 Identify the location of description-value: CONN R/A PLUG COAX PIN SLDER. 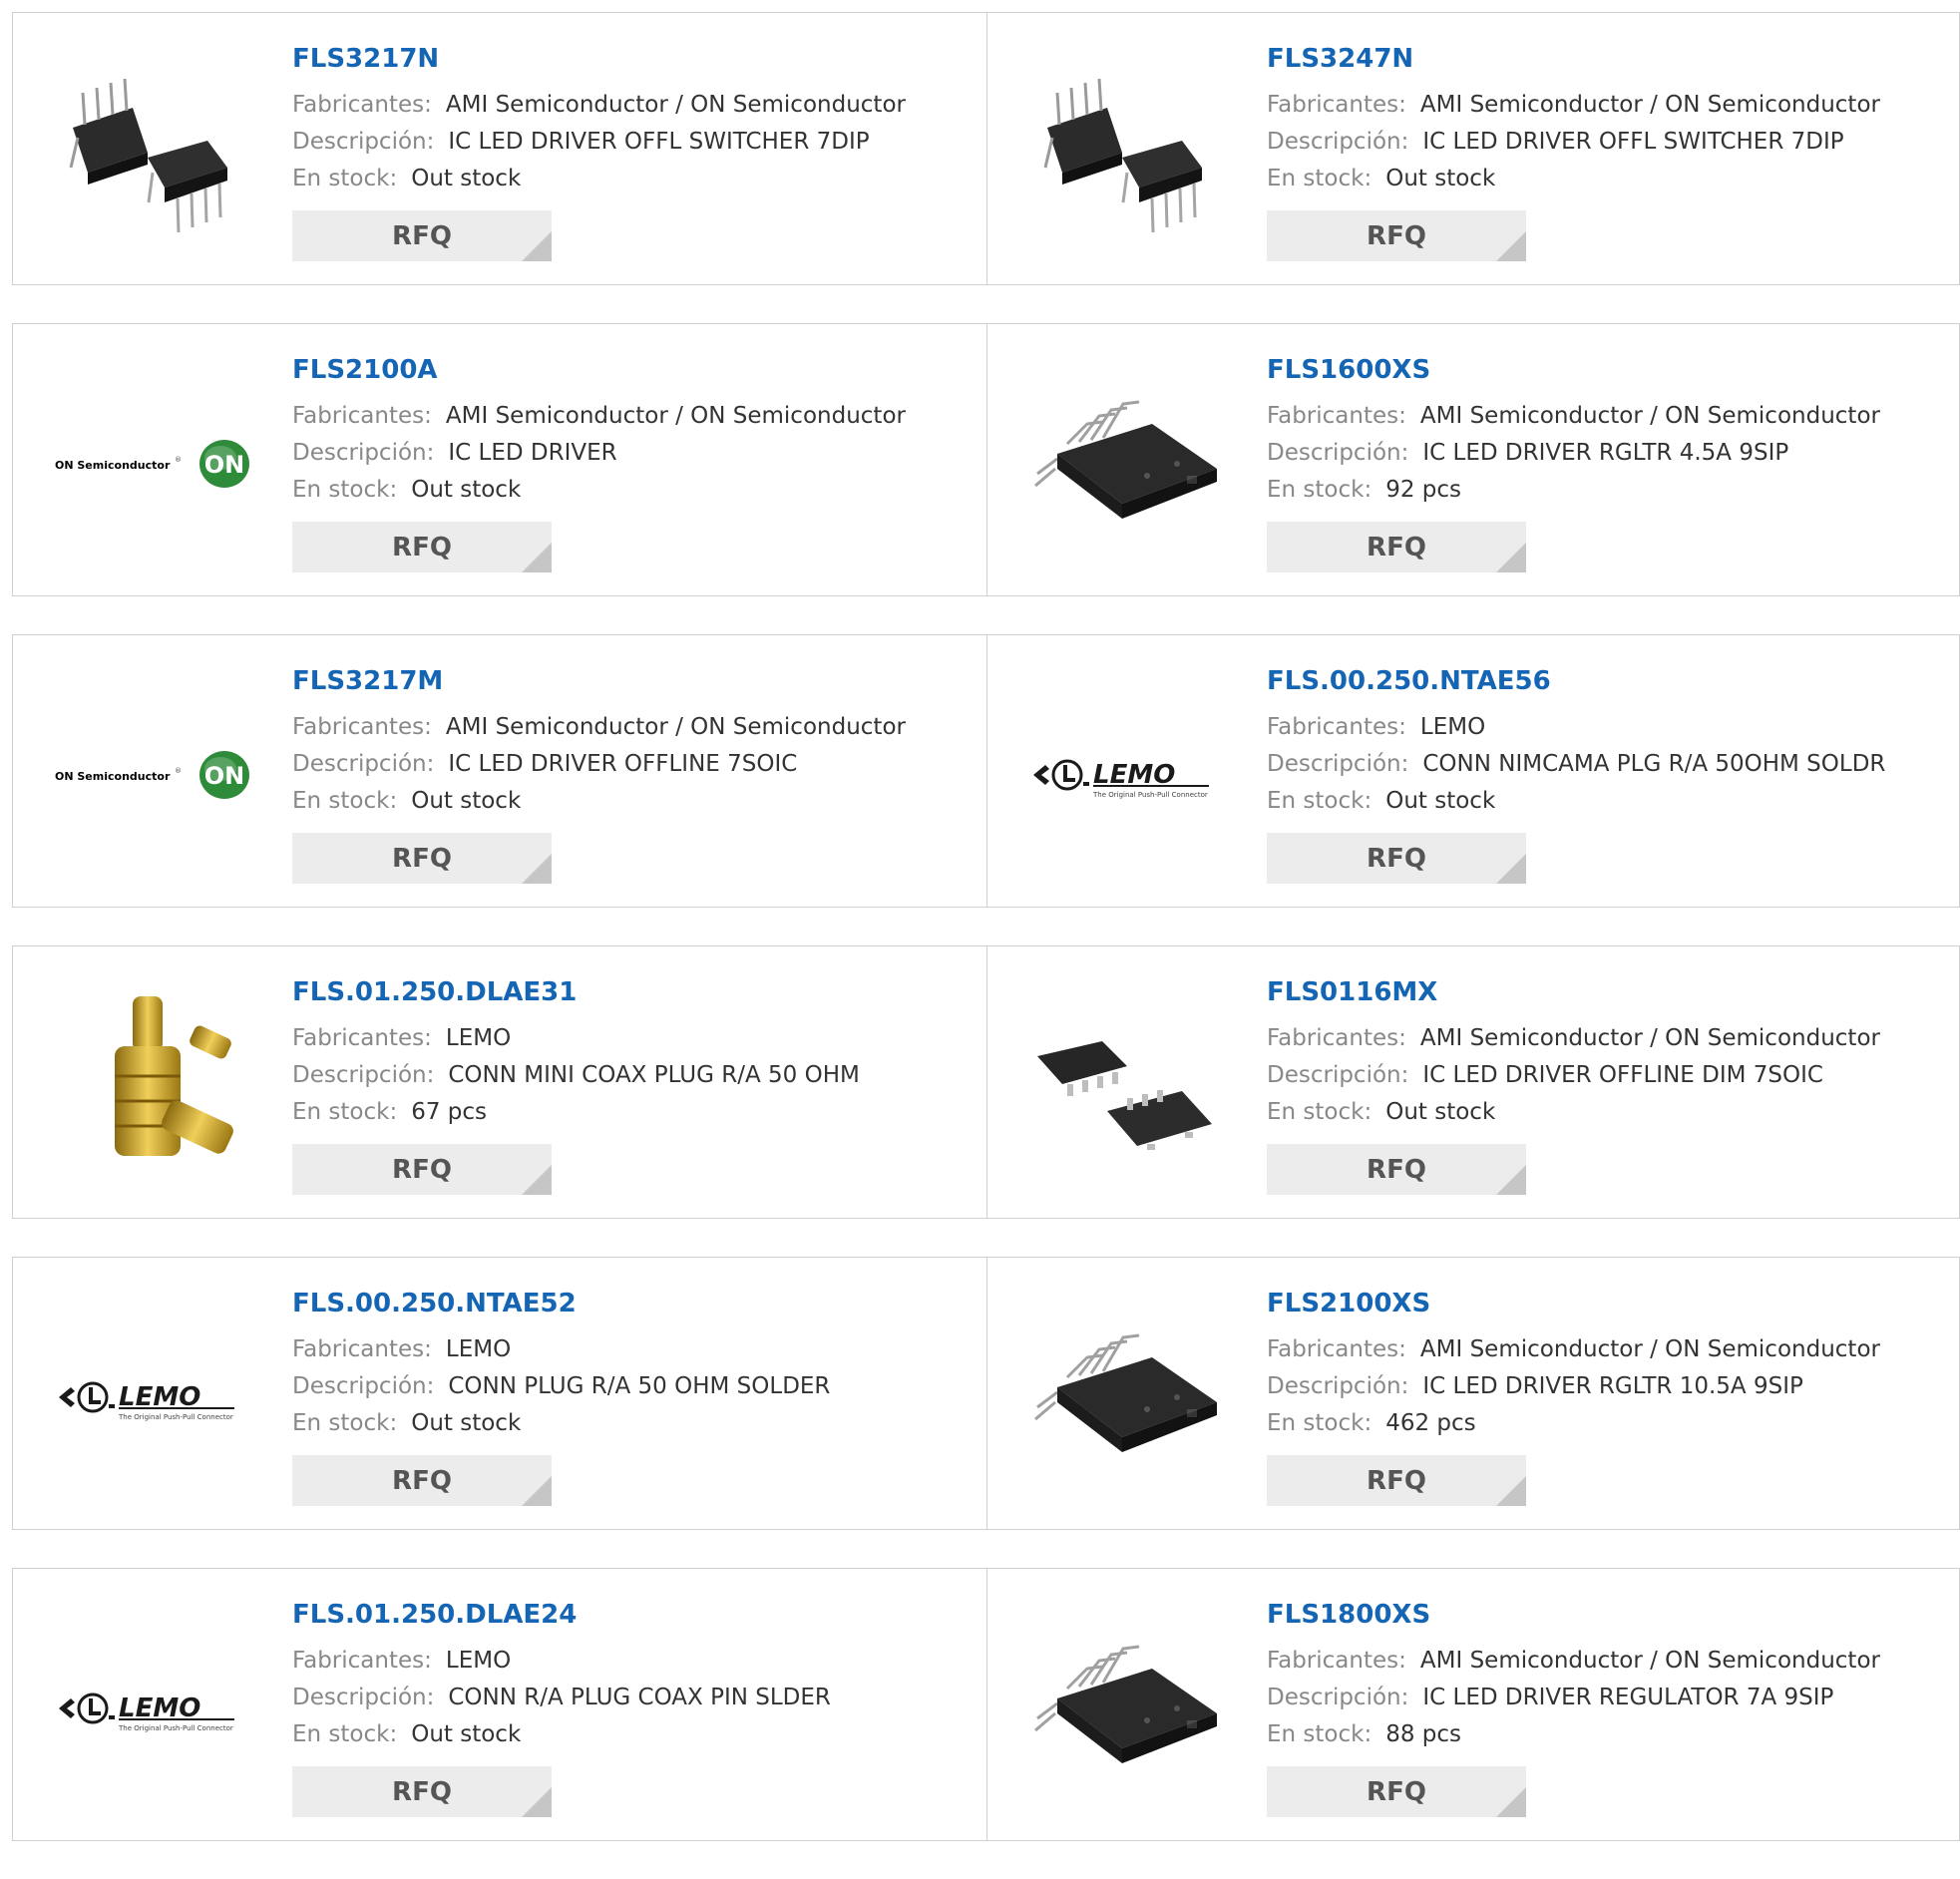
(640, 1697).